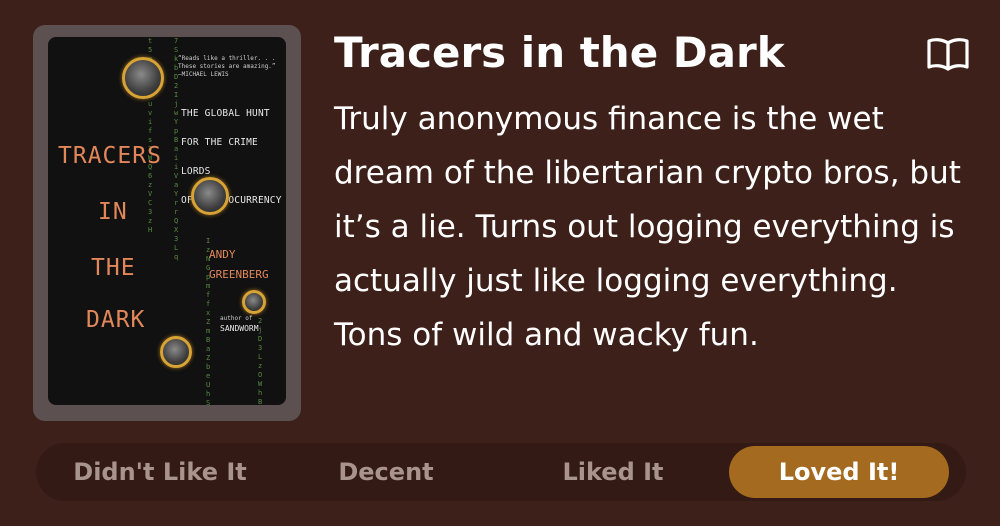 The image size is (1000, 526). Describe the element at coordinates (260, 361) in the screenshot. I see `cover-code-column: 2jD3LzOWhBDG` at that location.